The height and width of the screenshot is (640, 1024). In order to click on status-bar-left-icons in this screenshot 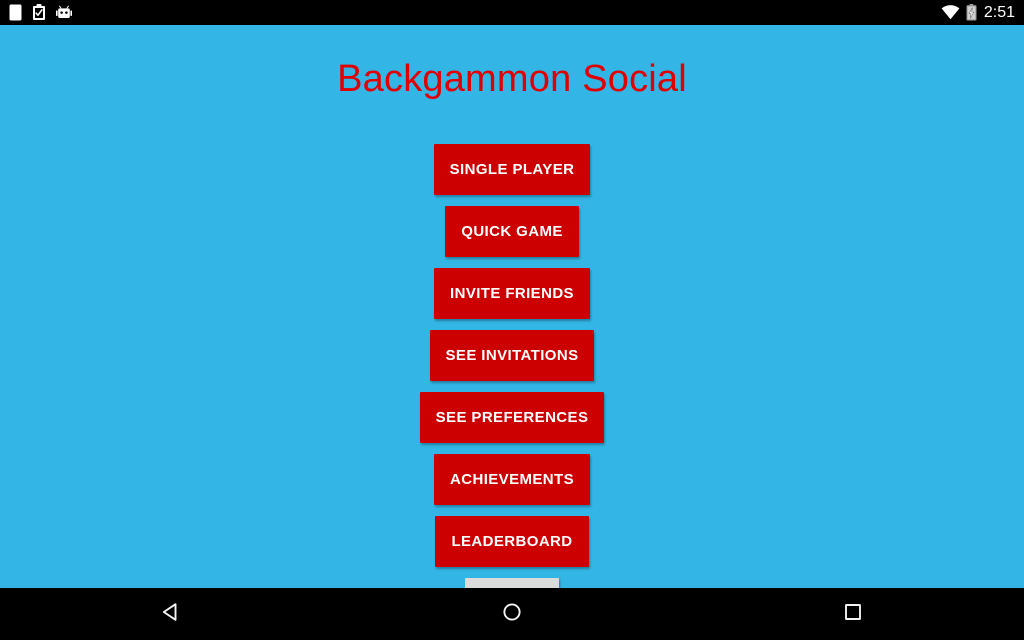, I will do `click(40, 12)`.